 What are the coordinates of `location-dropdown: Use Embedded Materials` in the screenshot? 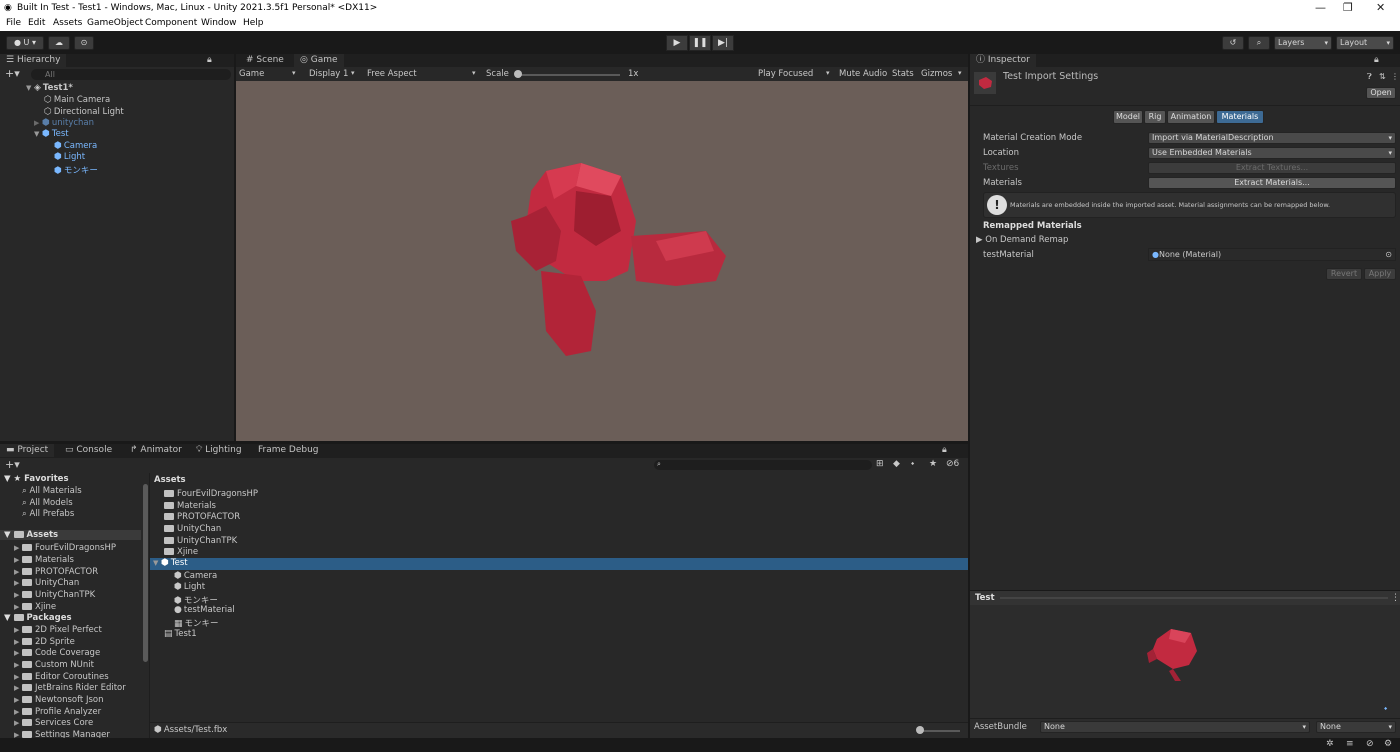 It's located at (1272, 153).